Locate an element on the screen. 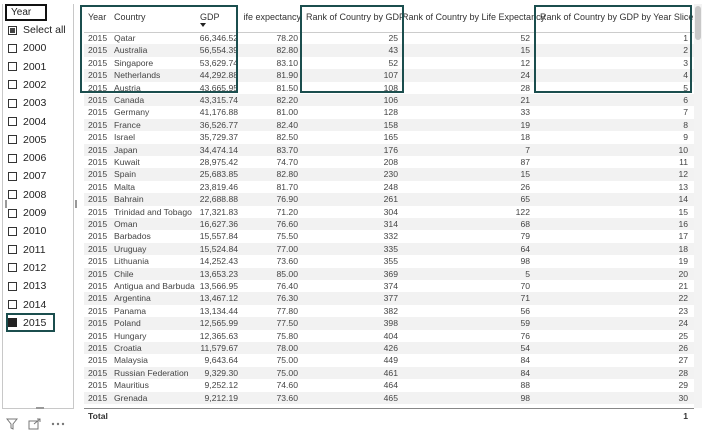  slicer-item-2003: 2003 is located at coordinates (41, 103).